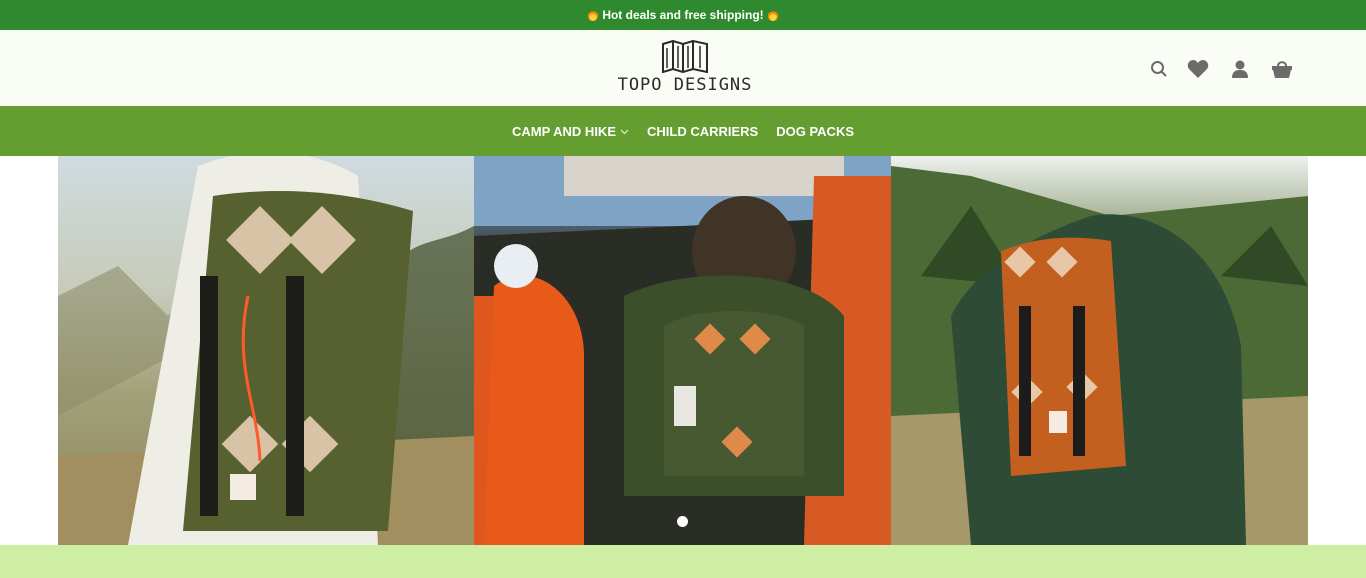 This screenshot has width=1366, height=578. I want to click on search-icon, so click(1159, 69).